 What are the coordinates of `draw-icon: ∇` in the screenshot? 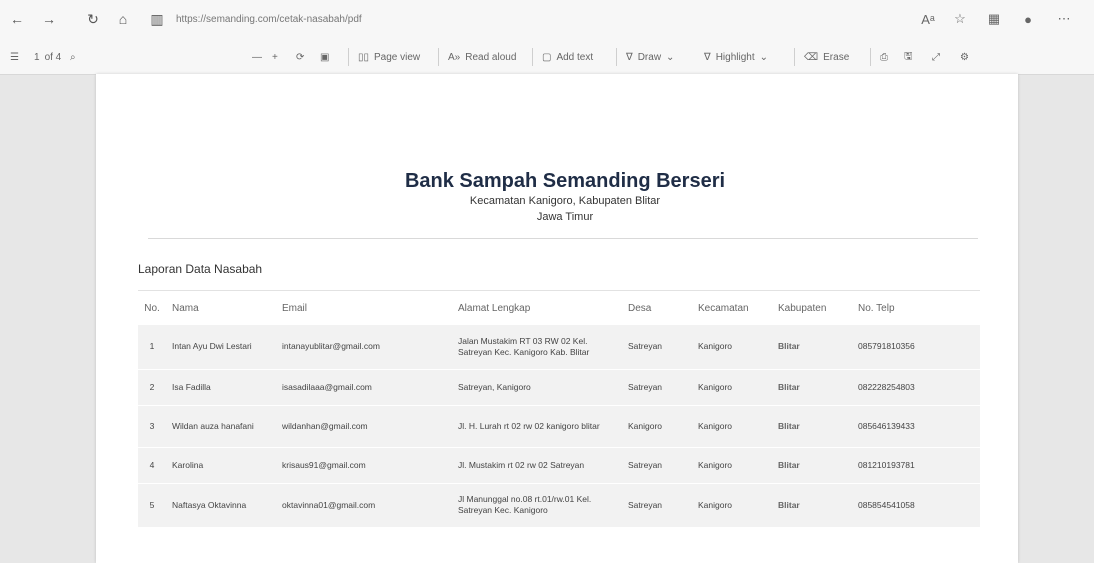 It's located at (629, 57).